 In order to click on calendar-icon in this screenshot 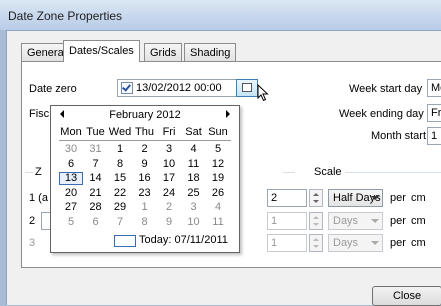, I will do `click(247, 87)`.